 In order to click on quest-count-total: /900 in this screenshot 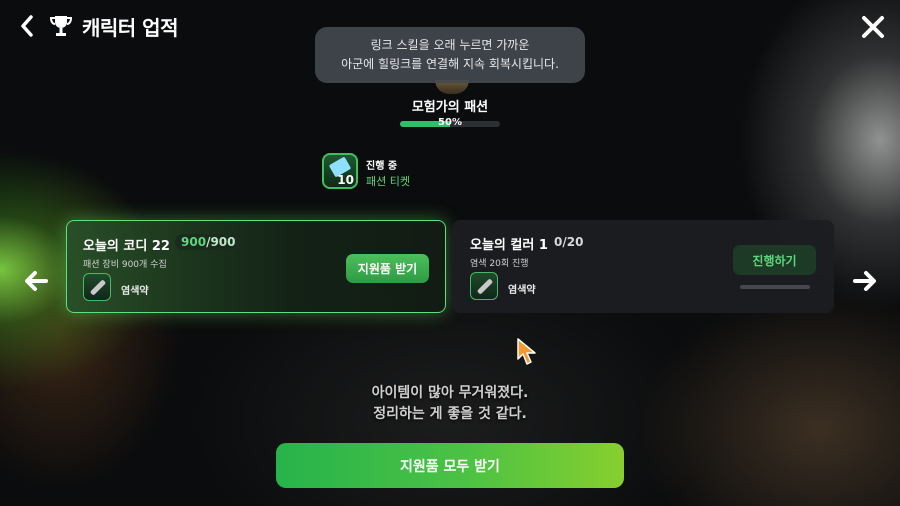, I will do `click(221, 242)`.